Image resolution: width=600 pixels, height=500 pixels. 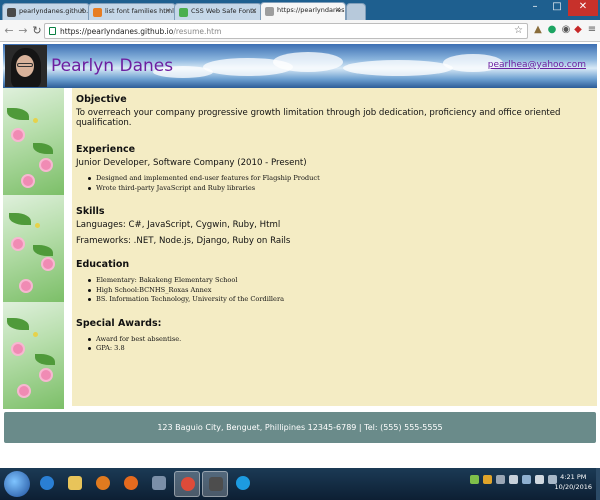 I want to click on forward-arrow-icon: →, so click(x=23, y=31).